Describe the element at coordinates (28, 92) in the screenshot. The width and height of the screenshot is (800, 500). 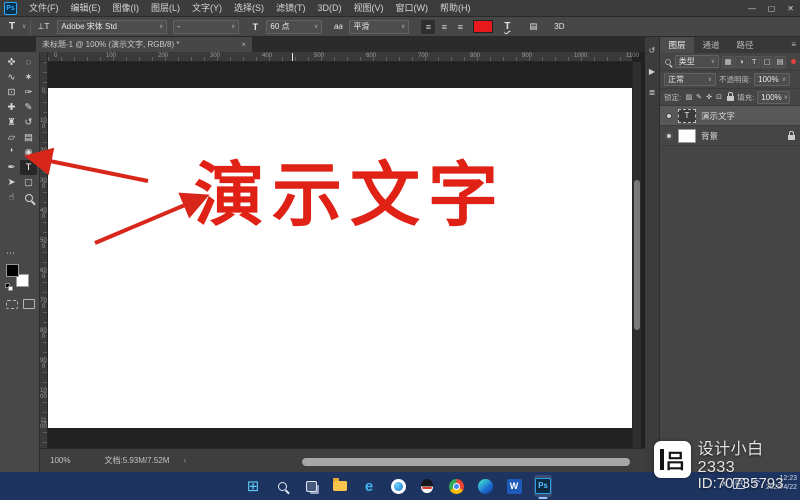
I see `eyedropper-tool: ✑` at that location.